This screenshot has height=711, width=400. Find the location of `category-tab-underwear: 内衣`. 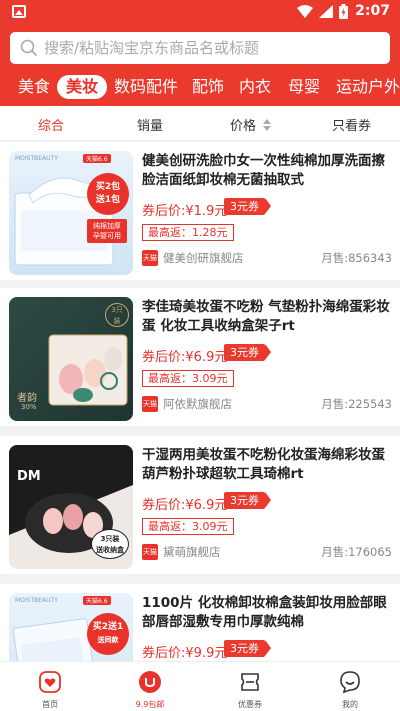

category-tab-underwear: 内衣 is located at coordinates (255, 87).